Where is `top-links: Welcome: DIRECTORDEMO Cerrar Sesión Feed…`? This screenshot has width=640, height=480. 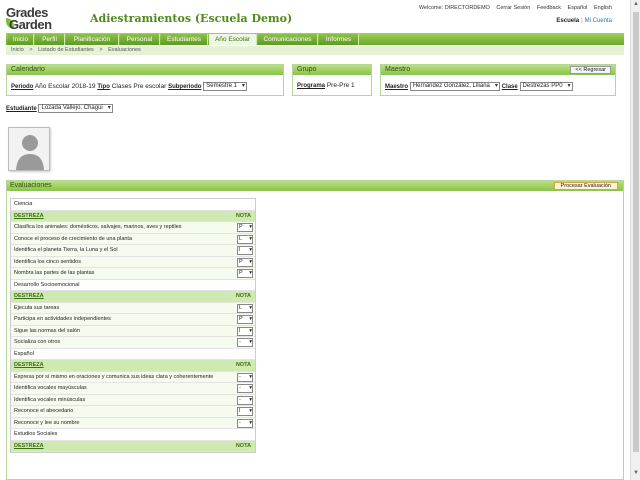 top-links: Welcome: DIRECTORDEMO Cerrar Sesión Feed… is located at coordinates (513, 8).